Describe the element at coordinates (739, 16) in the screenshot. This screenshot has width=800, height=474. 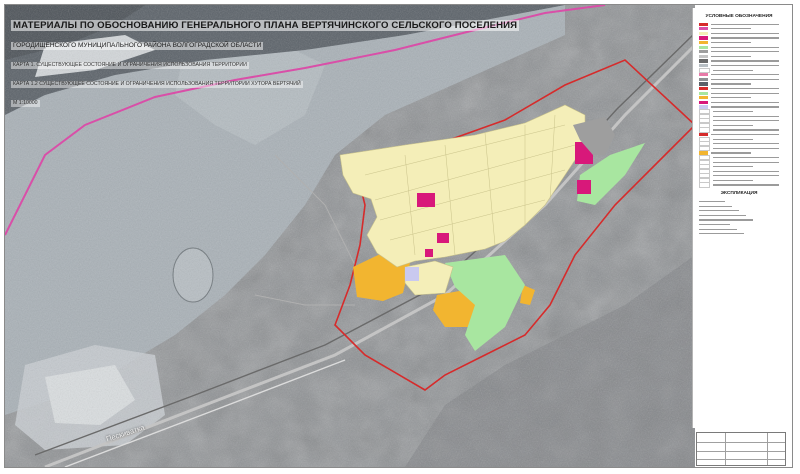
I see `legend-title: УСЛОВНЫЕ ОБОЗНАЧЕНИЯ` at that location.